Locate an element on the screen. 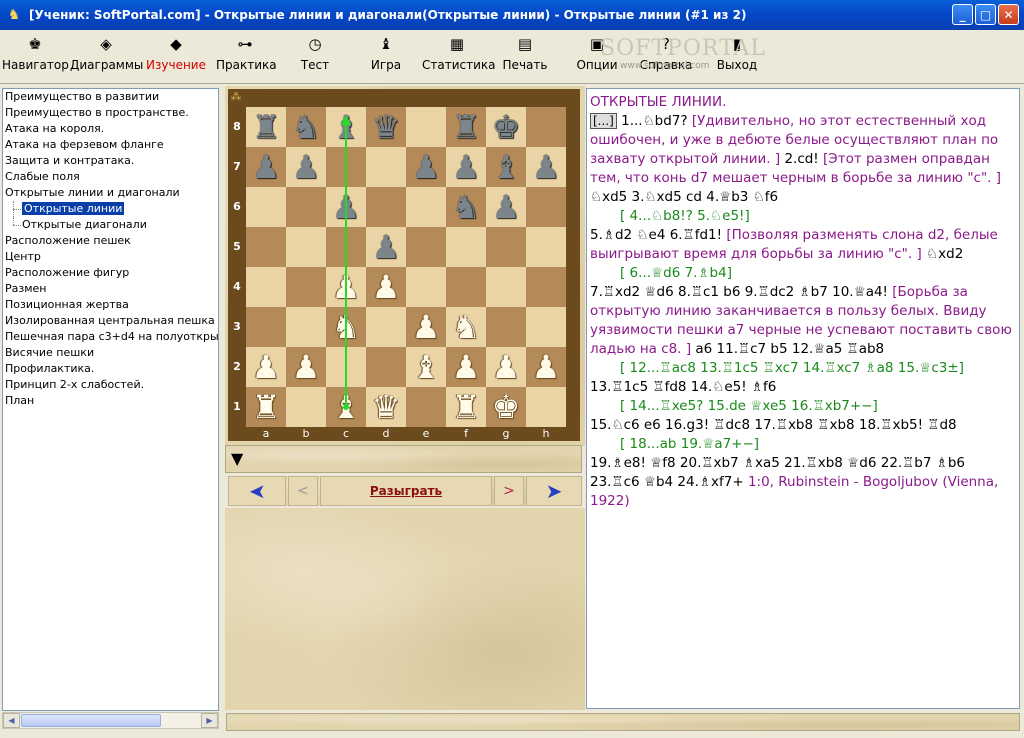 The width and height of the screenshot is (1024, 738). square-g4 is located at coordinates (506, 287).